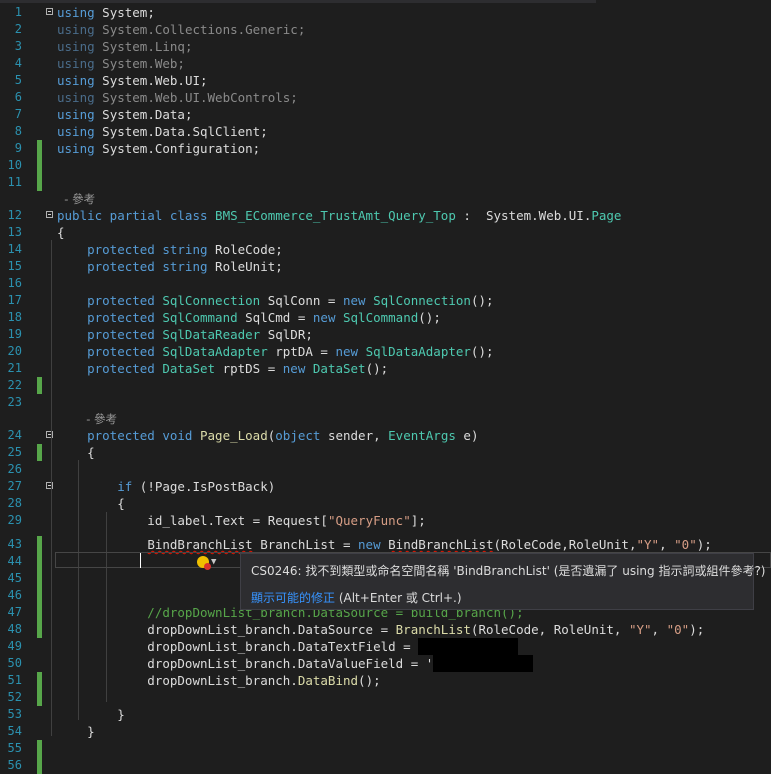  I want to click on line-number: 9, so click(18, 148).